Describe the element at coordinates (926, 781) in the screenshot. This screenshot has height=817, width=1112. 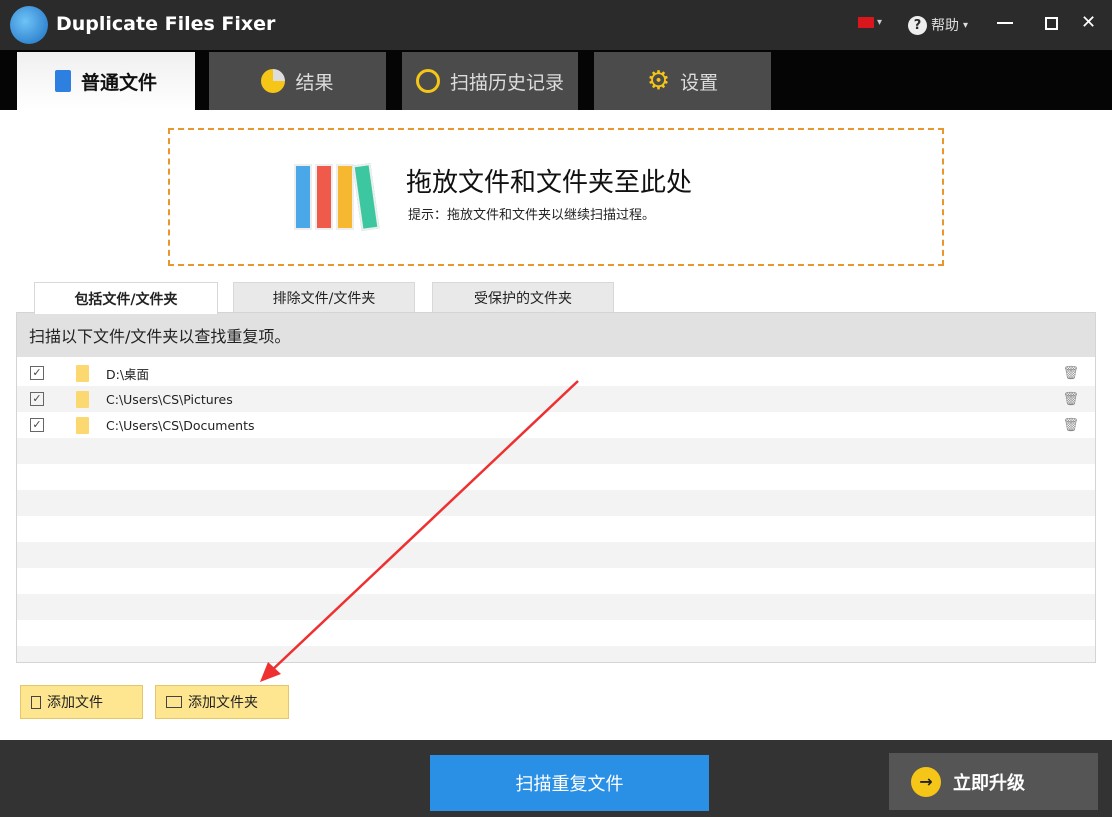
I see `arrow-right-icon: →` at that location.